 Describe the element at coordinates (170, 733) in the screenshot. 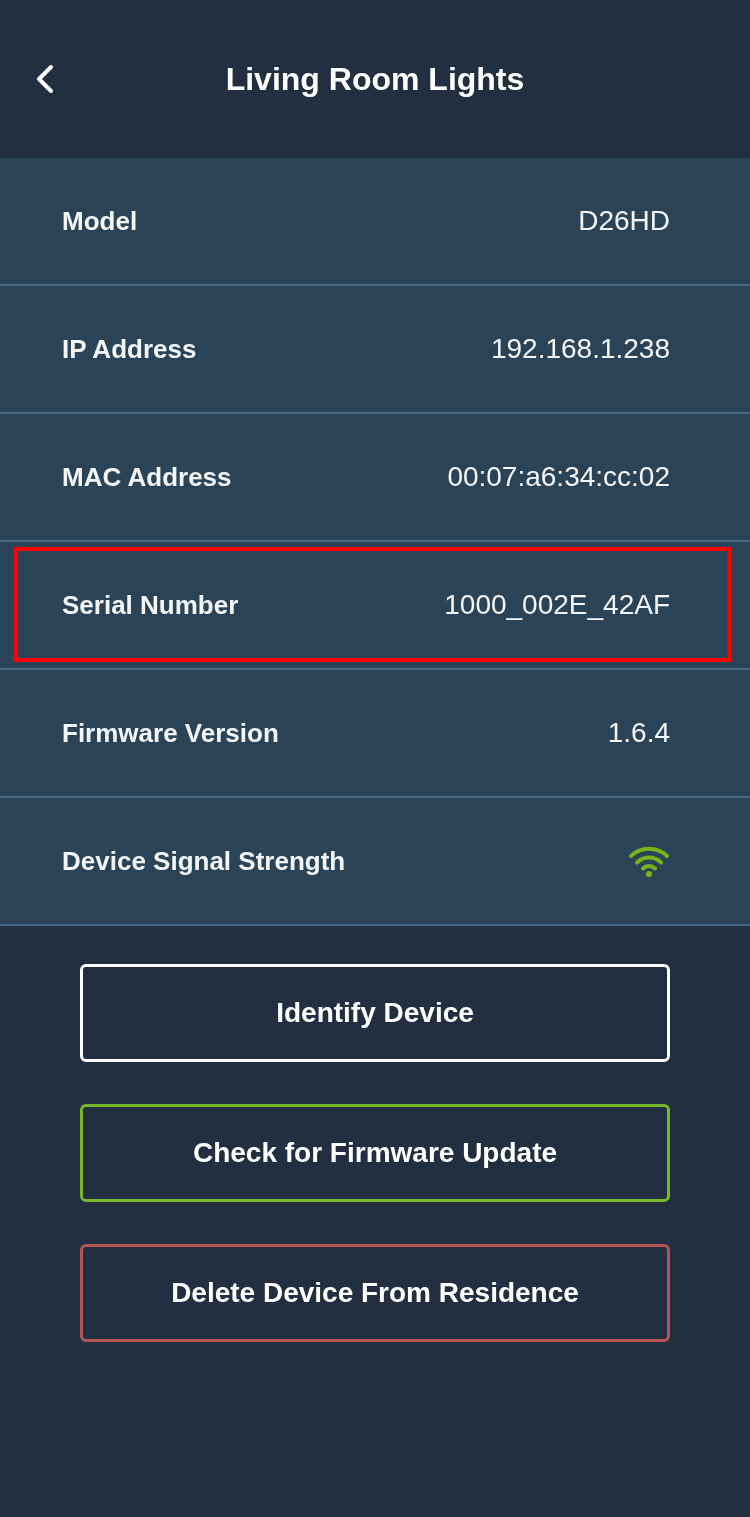

I see `detail-label: Firmware Version` at that location.